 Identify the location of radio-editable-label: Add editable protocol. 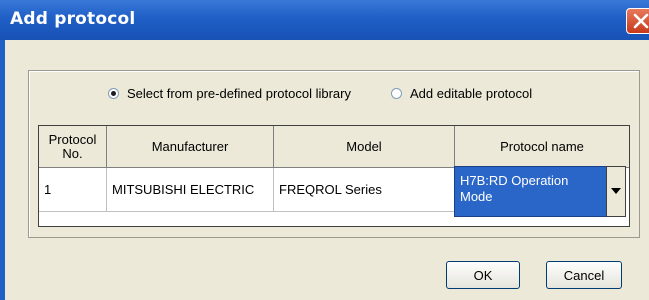
(471, 93).